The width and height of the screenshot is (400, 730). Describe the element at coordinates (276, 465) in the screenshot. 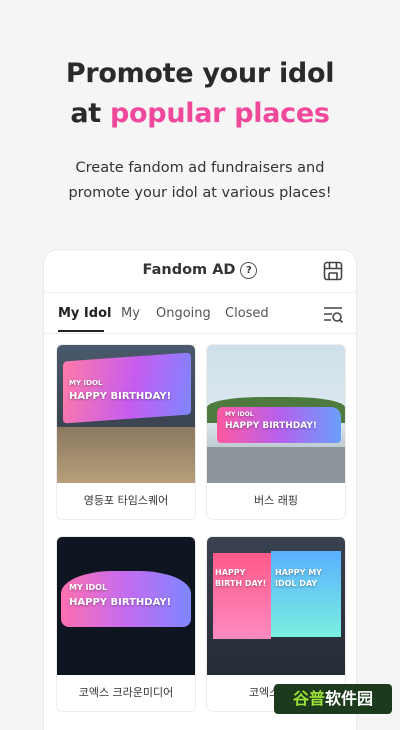

I see `road-shape` at that location.